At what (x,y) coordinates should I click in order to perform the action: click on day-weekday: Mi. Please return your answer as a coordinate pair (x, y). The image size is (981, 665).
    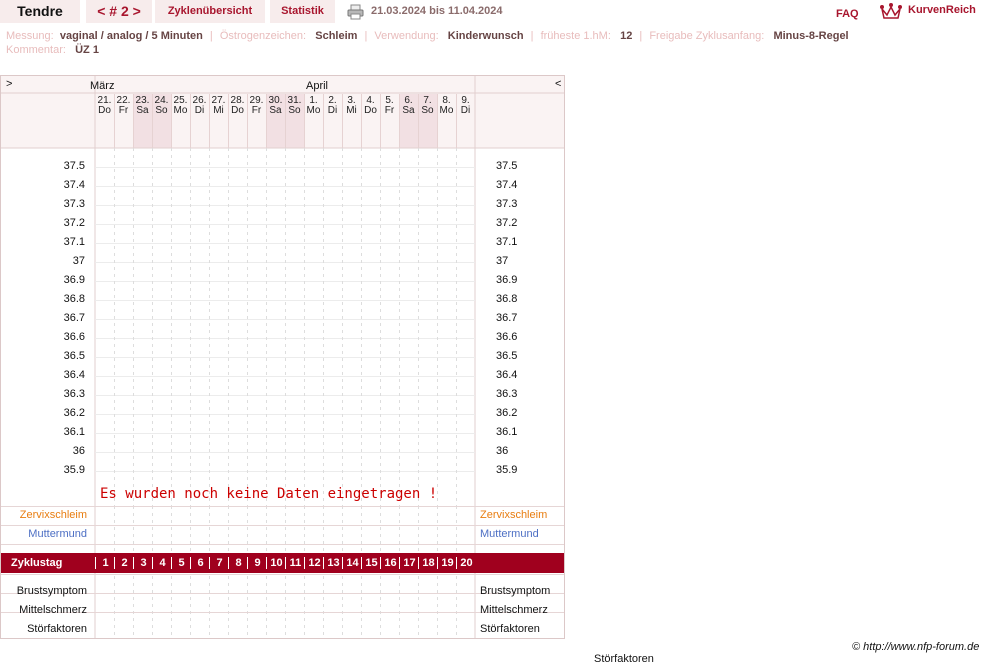
    Looking at the image, I should click on (351, 110).